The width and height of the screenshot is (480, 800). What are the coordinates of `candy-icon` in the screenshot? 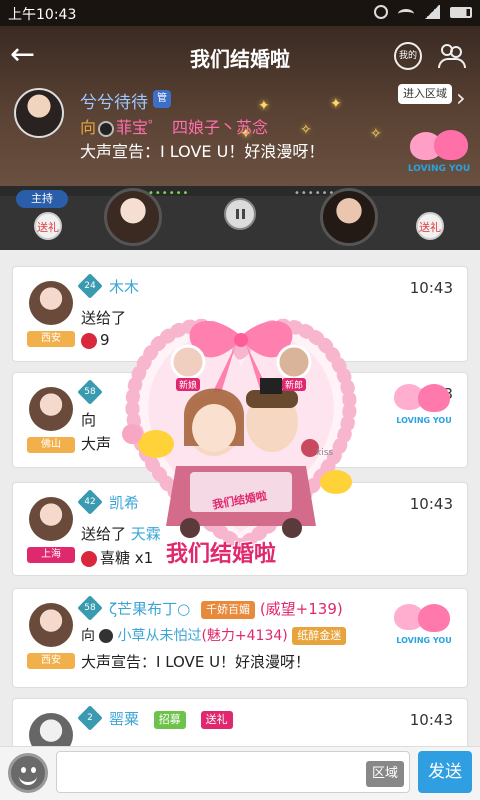 It's located at (89, 558).